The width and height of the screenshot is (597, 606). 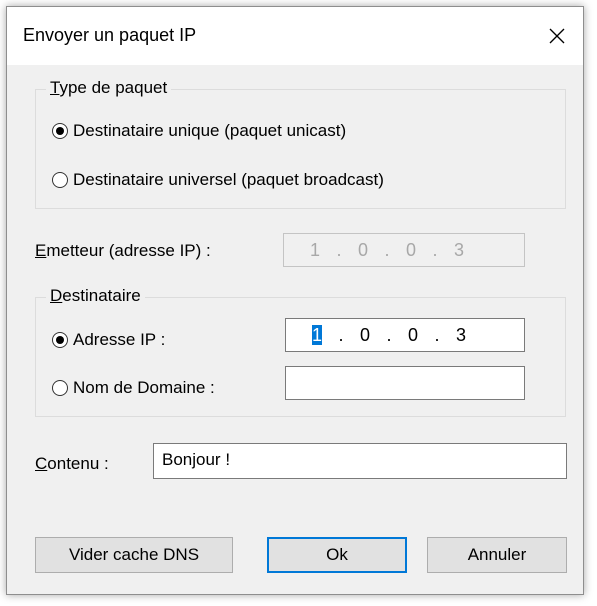 What do you see at coordinates (405, 383) in the screenshot?
I see `domain-name-input` at bounding box center [405, 383].